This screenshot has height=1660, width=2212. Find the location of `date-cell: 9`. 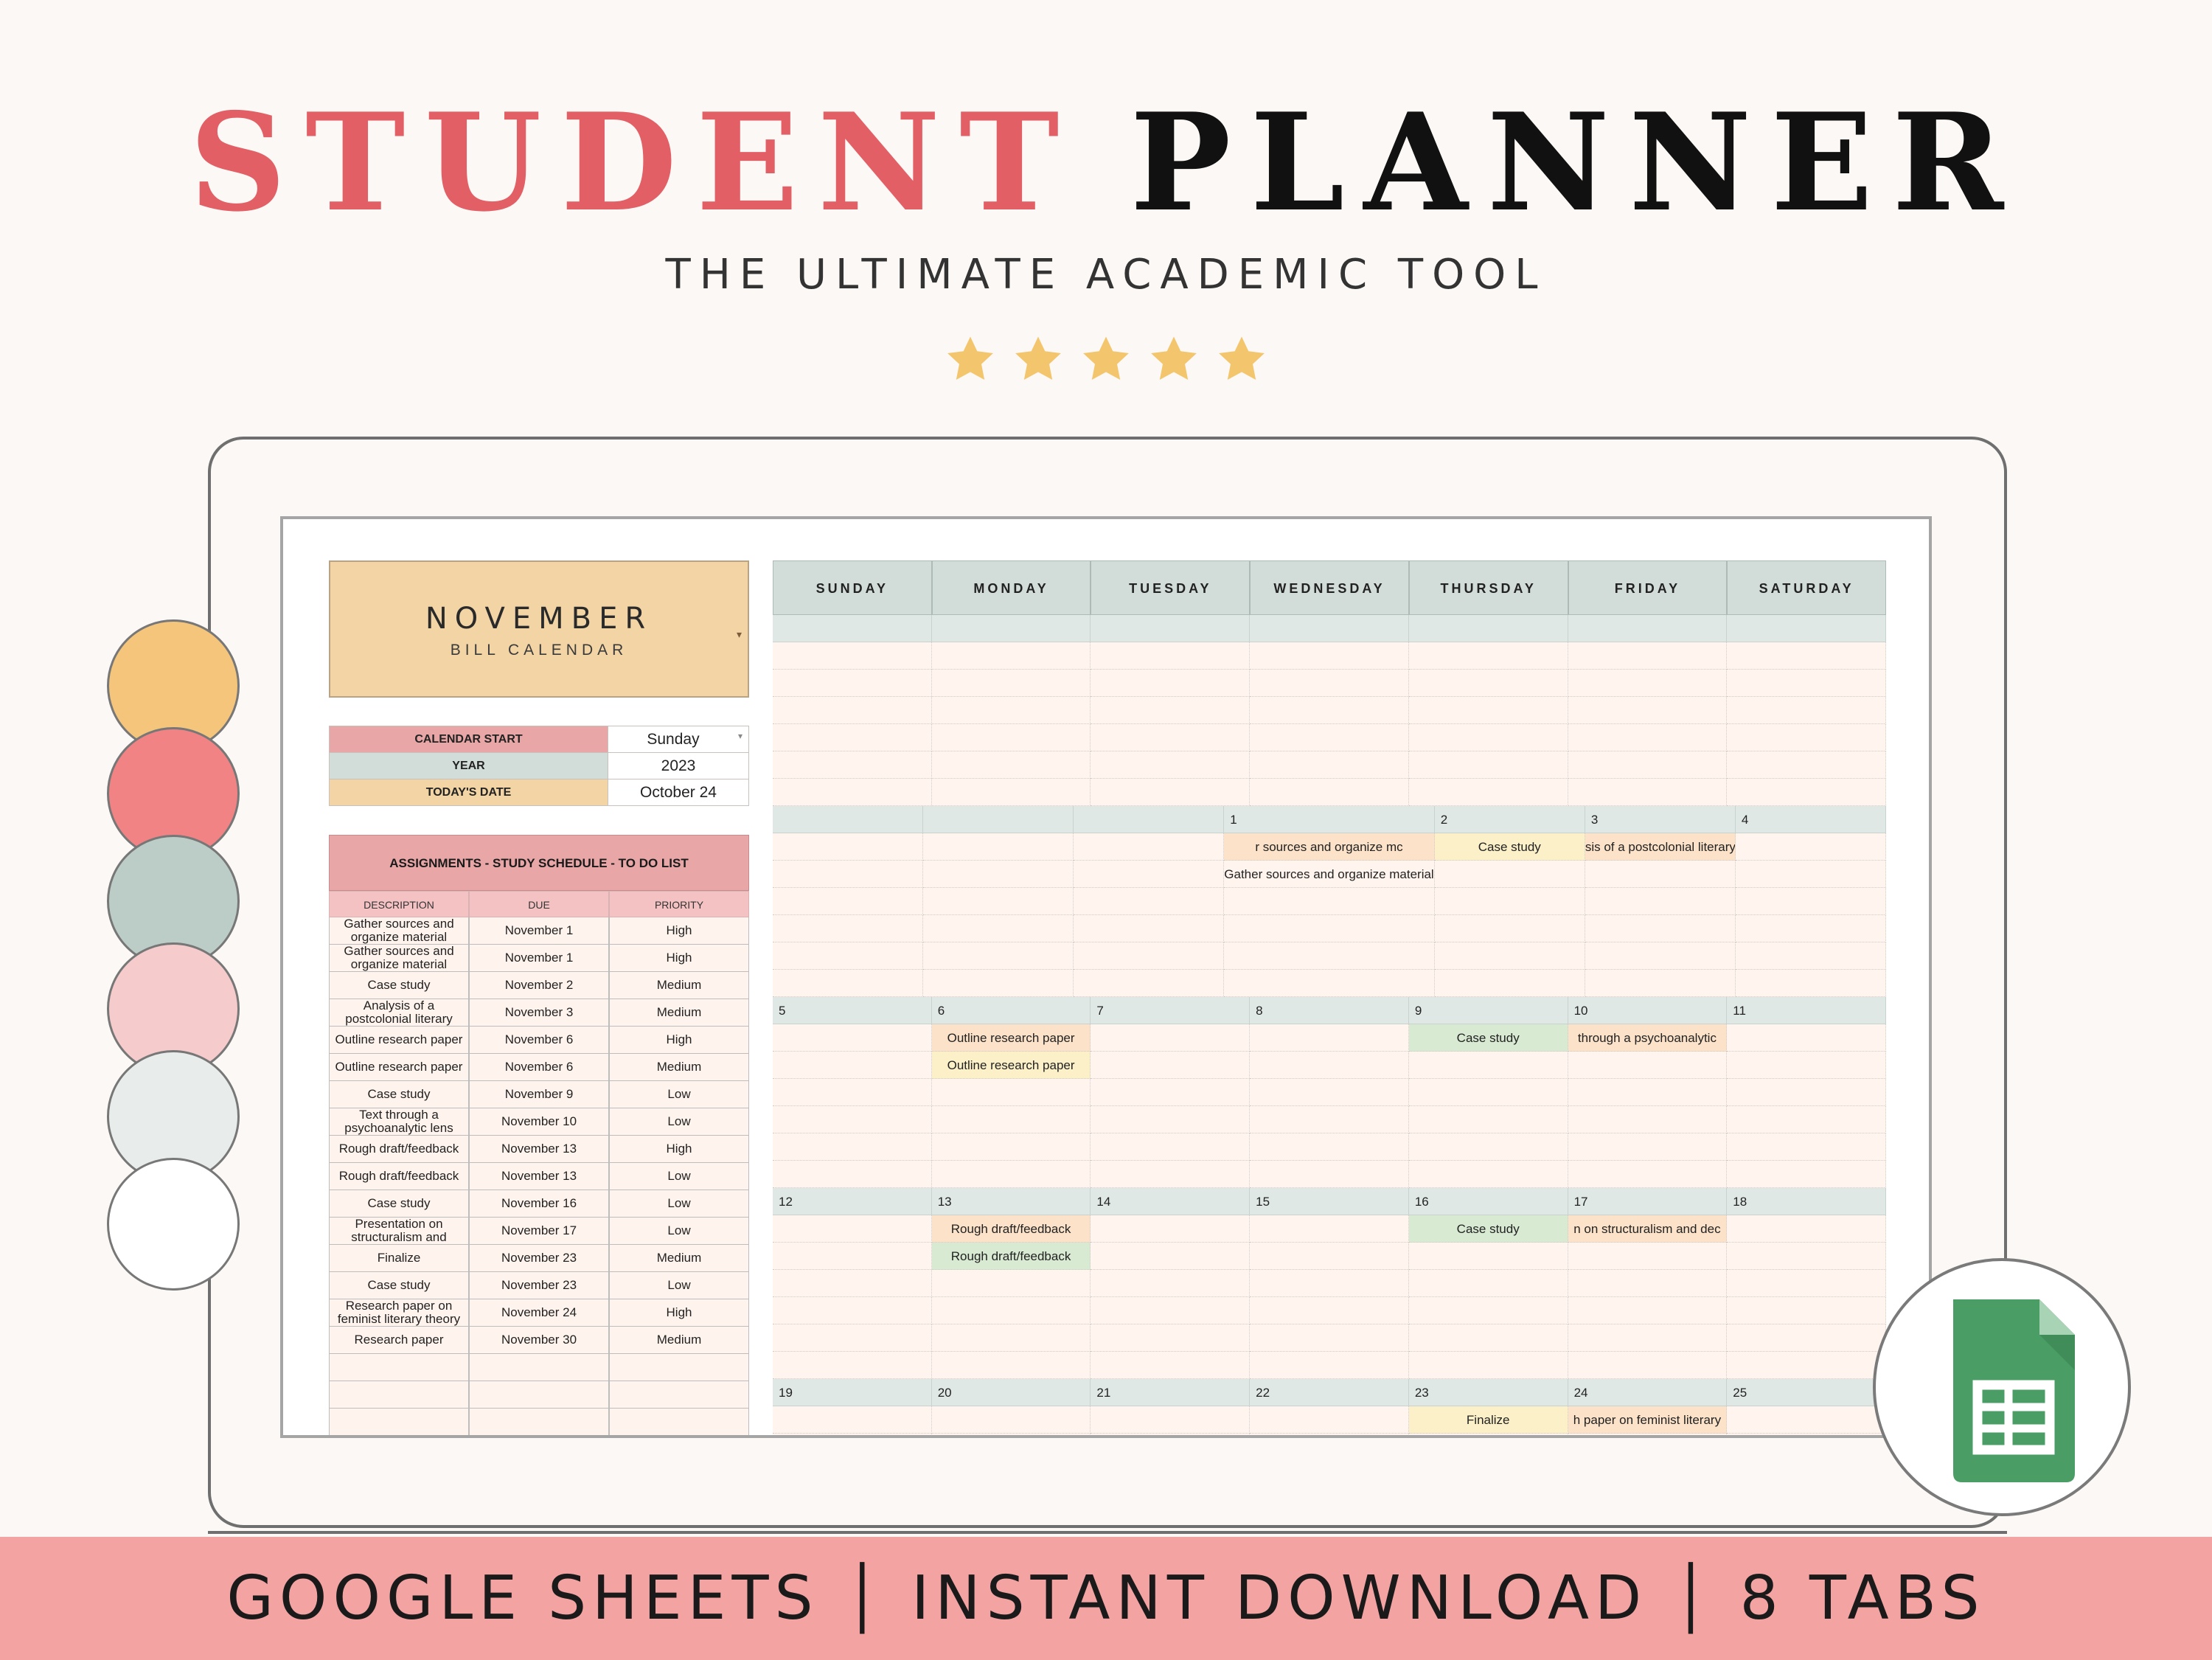

date-cell: 9 is located at coordinates (1488, 1010).